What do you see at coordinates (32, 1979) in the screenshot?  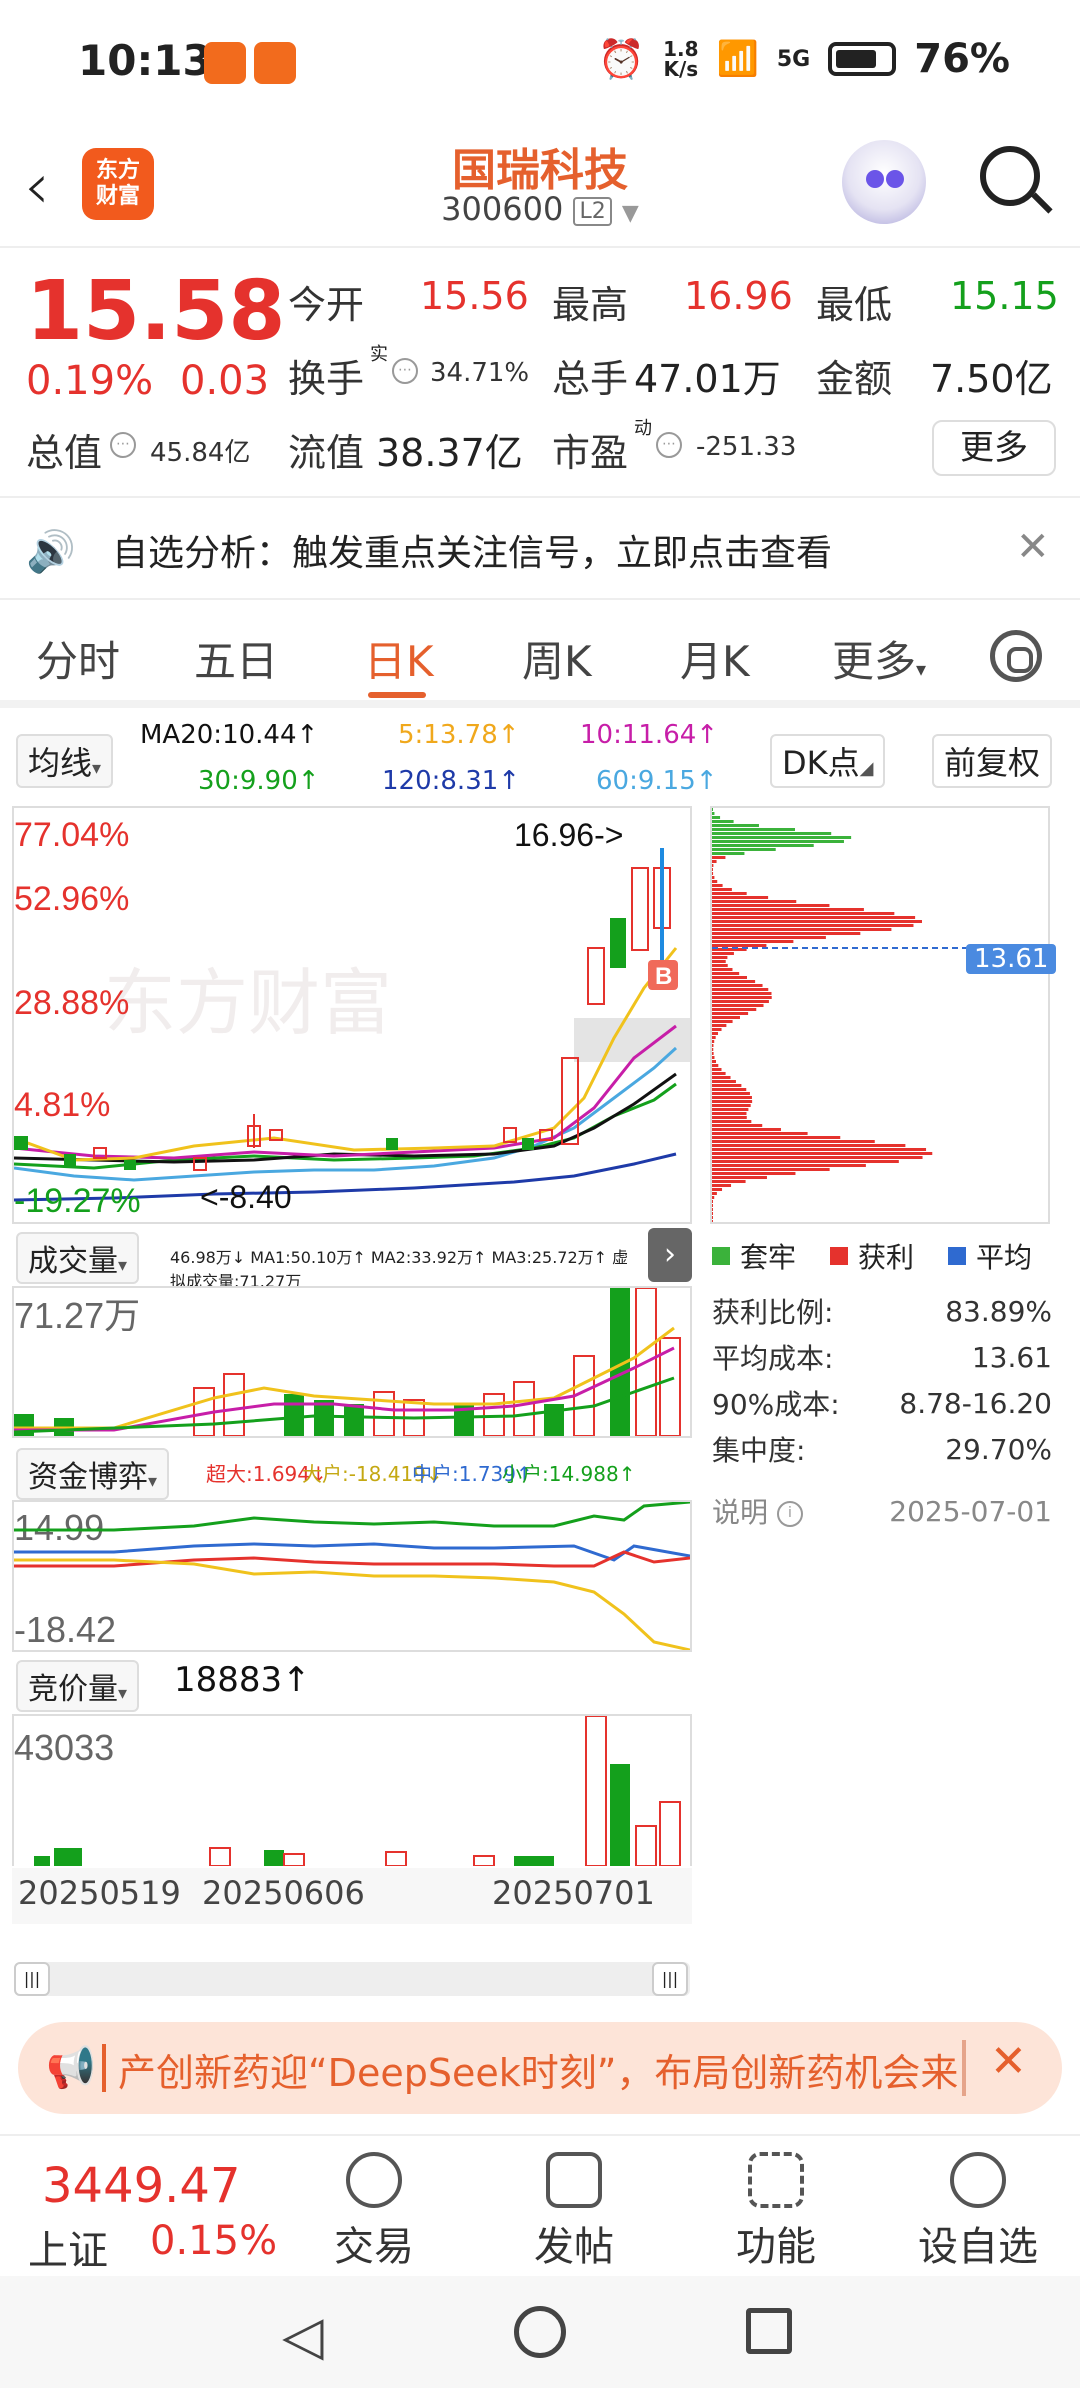 I see `scroll-handle-left: |||` at bounding box center [32, 1979].